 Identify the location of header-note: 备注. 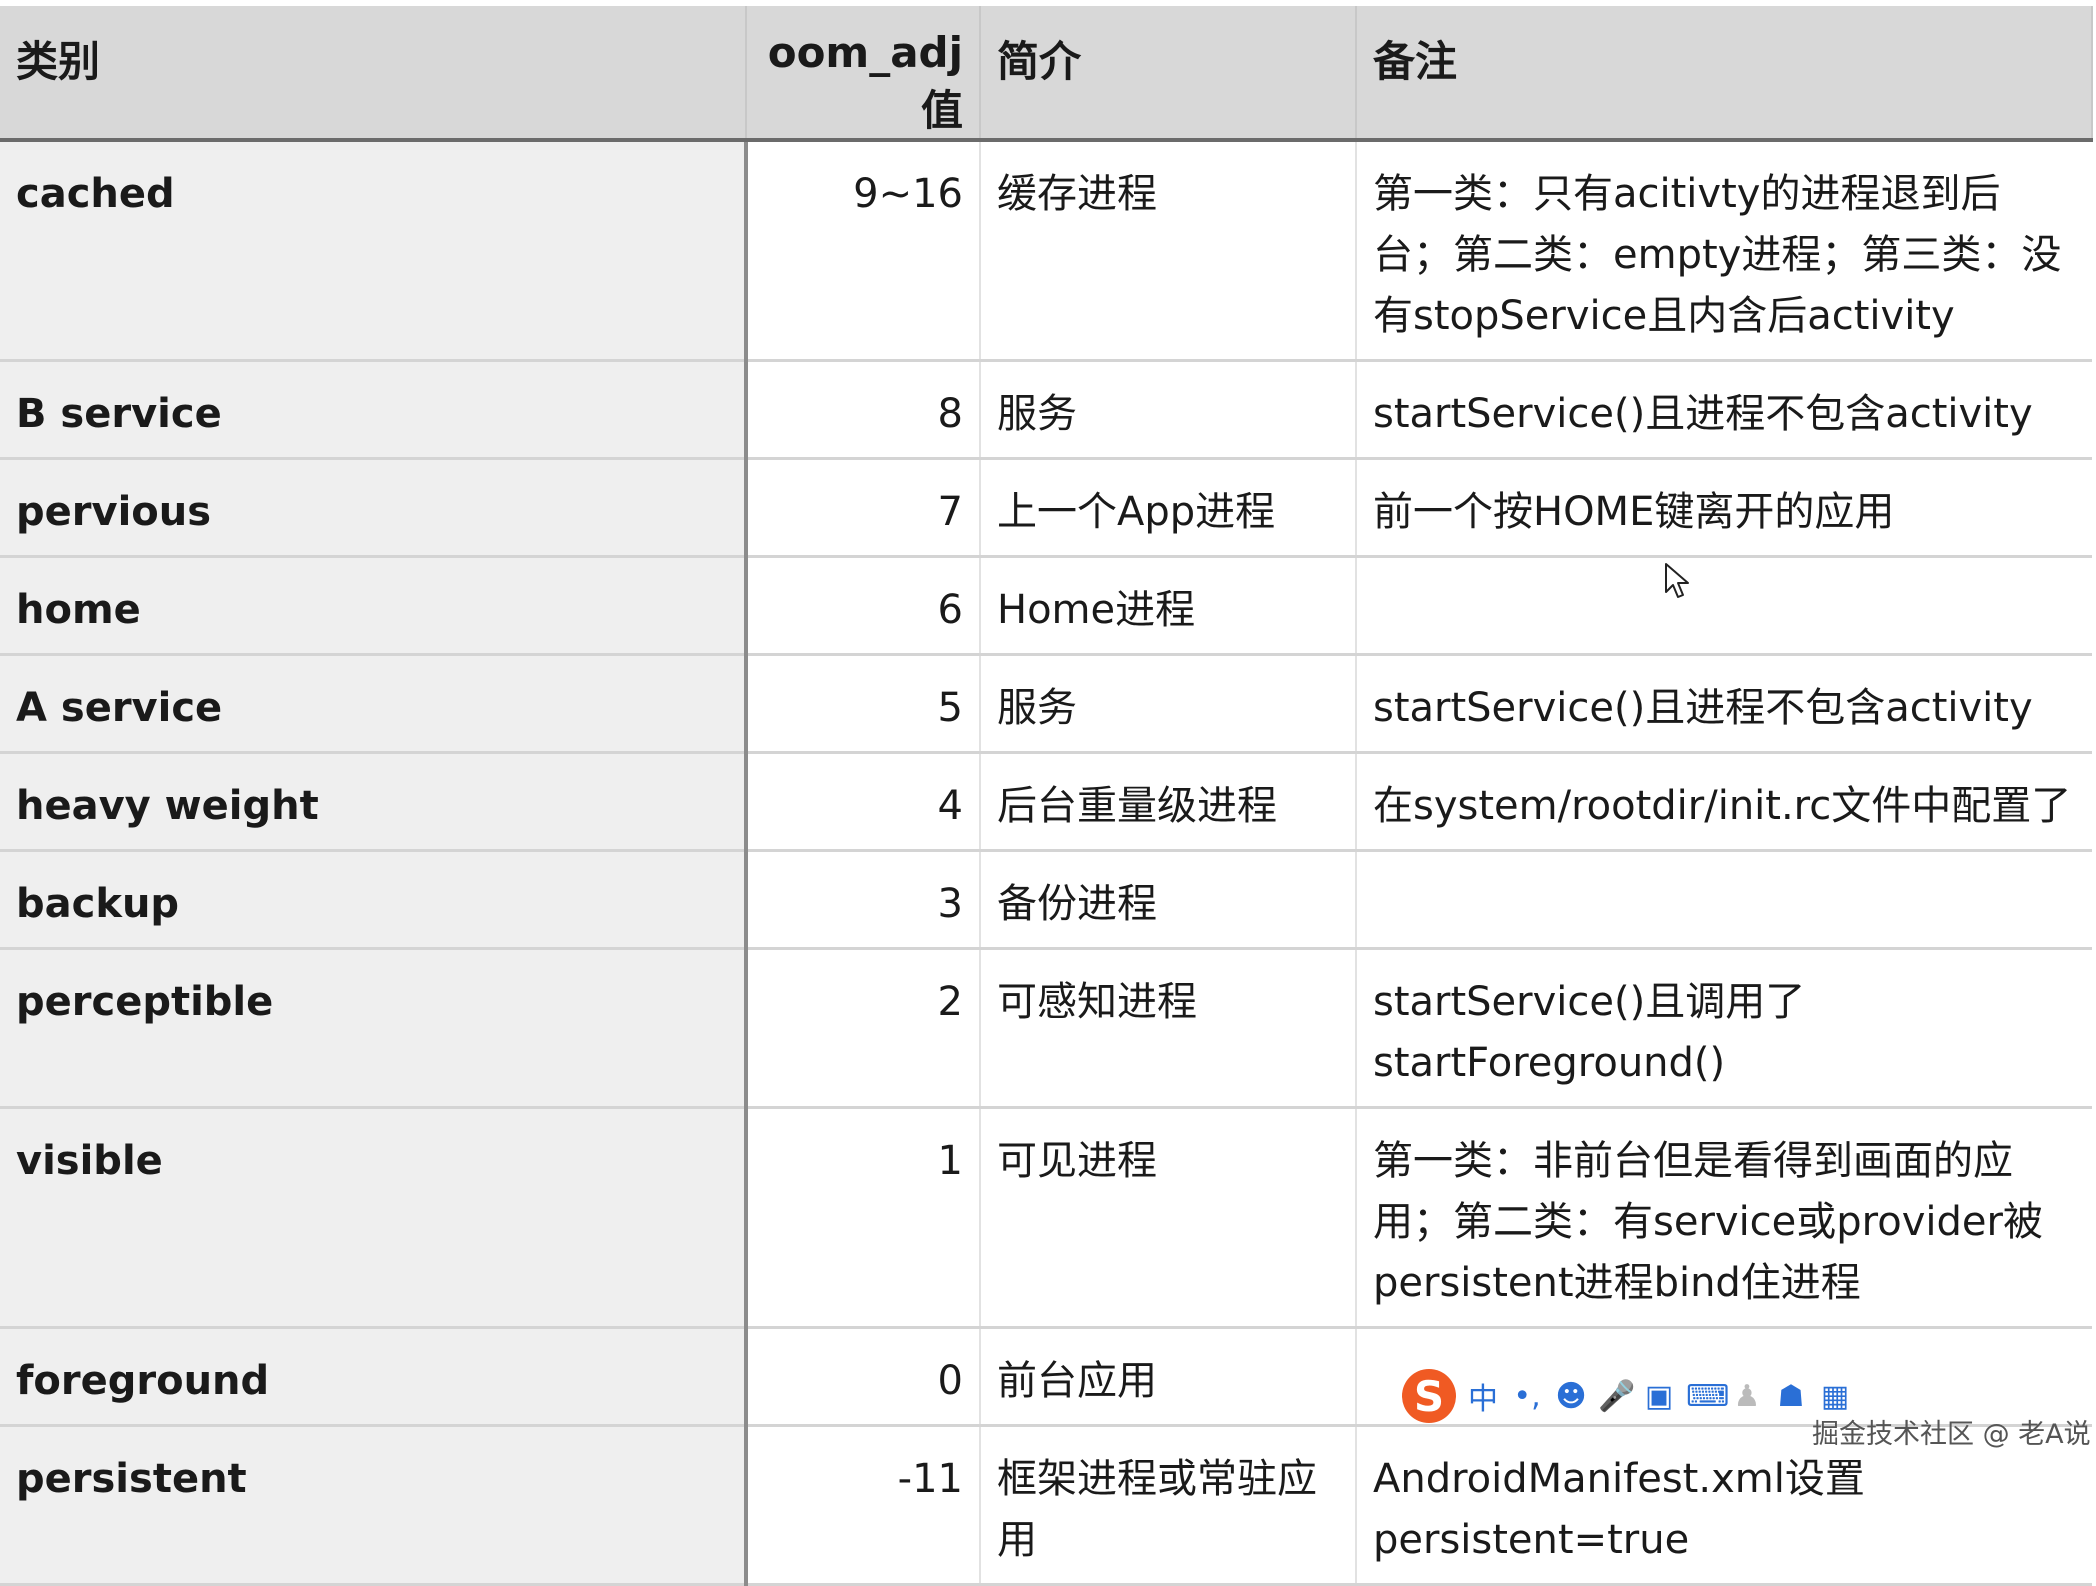
(1724, 74).